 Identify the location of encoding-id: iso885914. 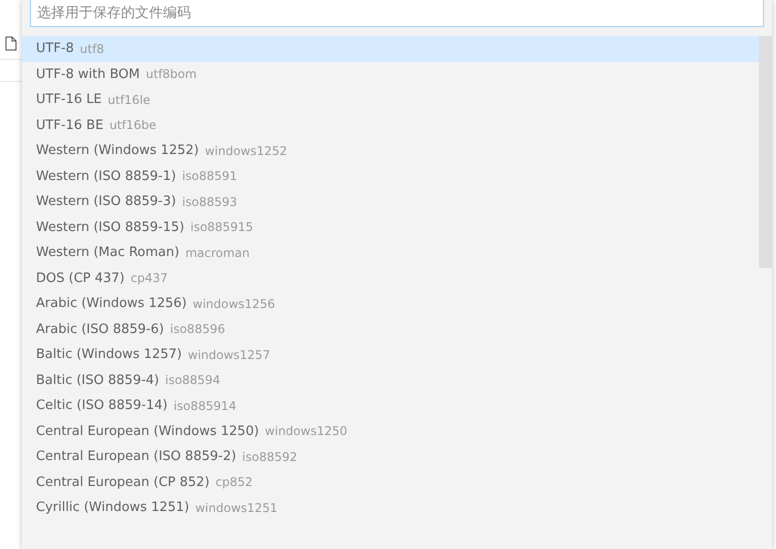
(205, 406).